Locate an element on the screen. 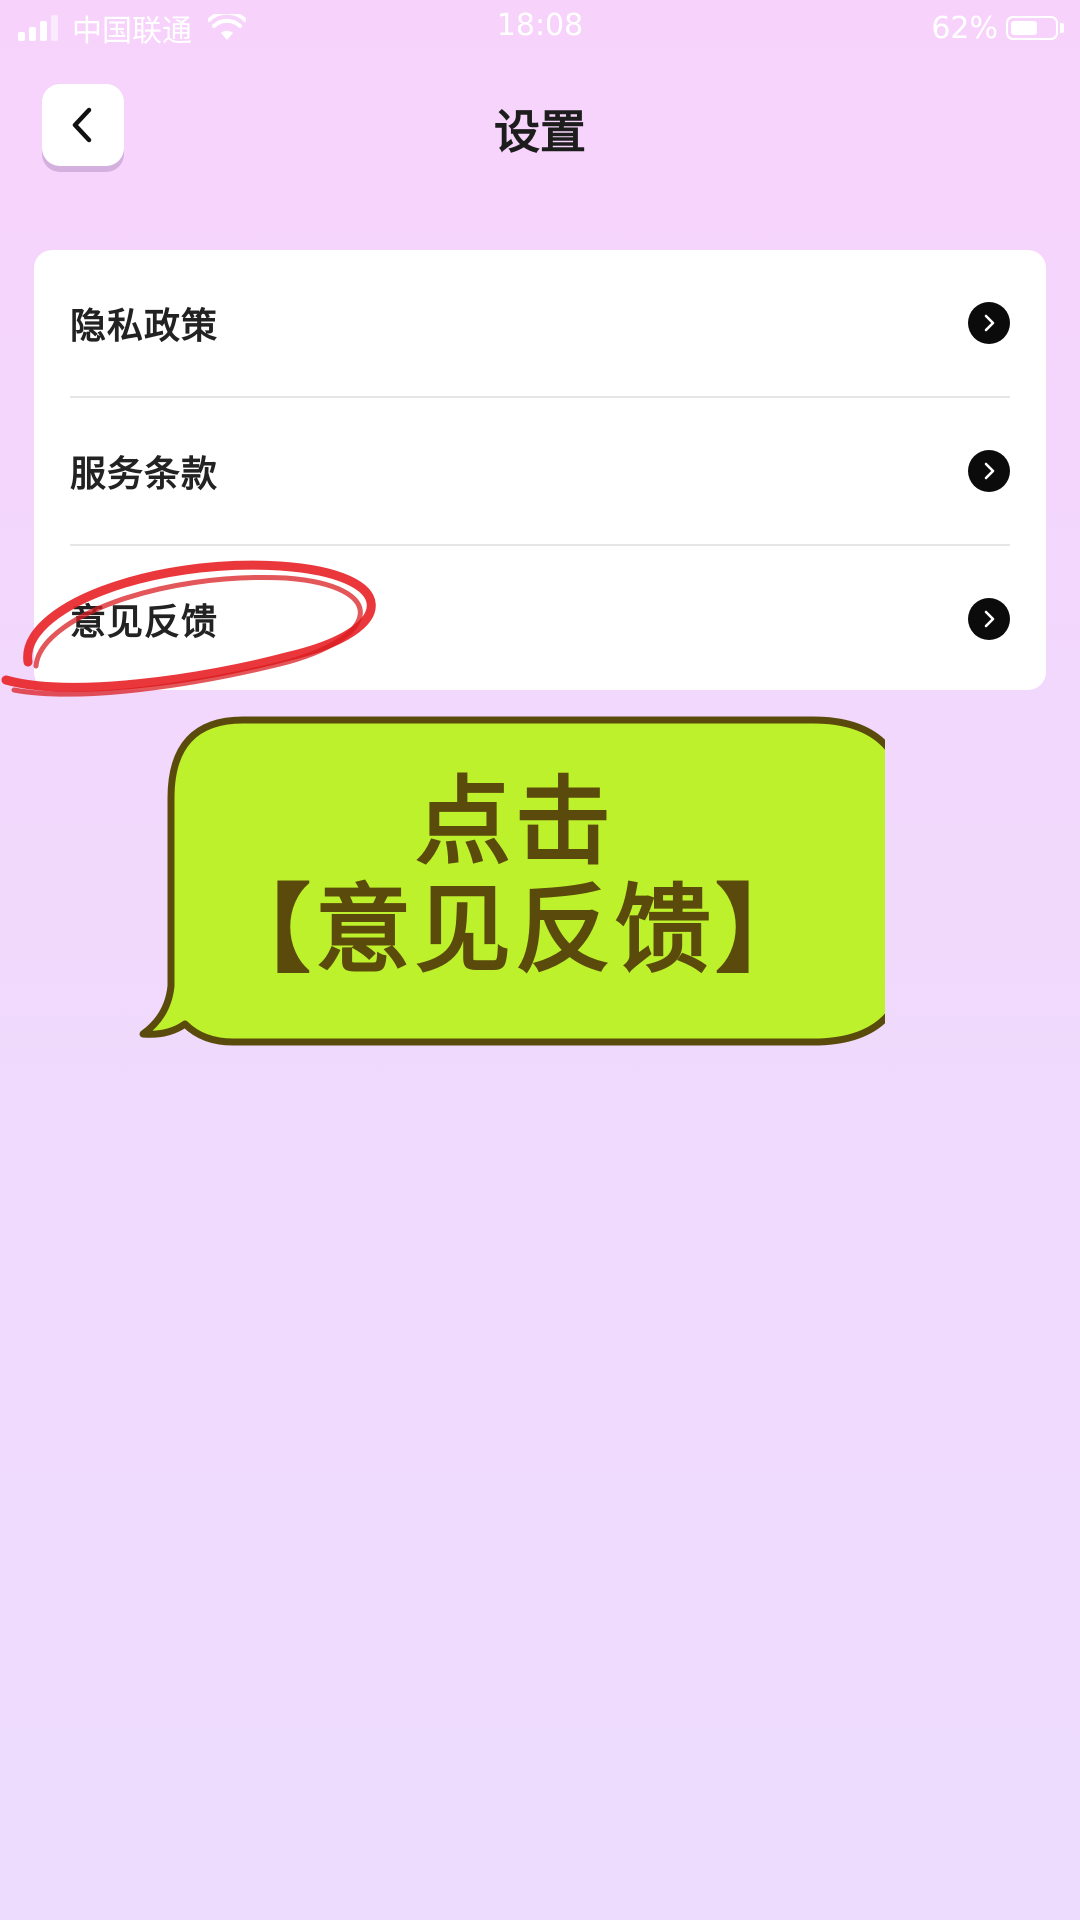 This screenshot has width=1080, height=1920. status-time: 18:08 is located at coordinates (540, 25).